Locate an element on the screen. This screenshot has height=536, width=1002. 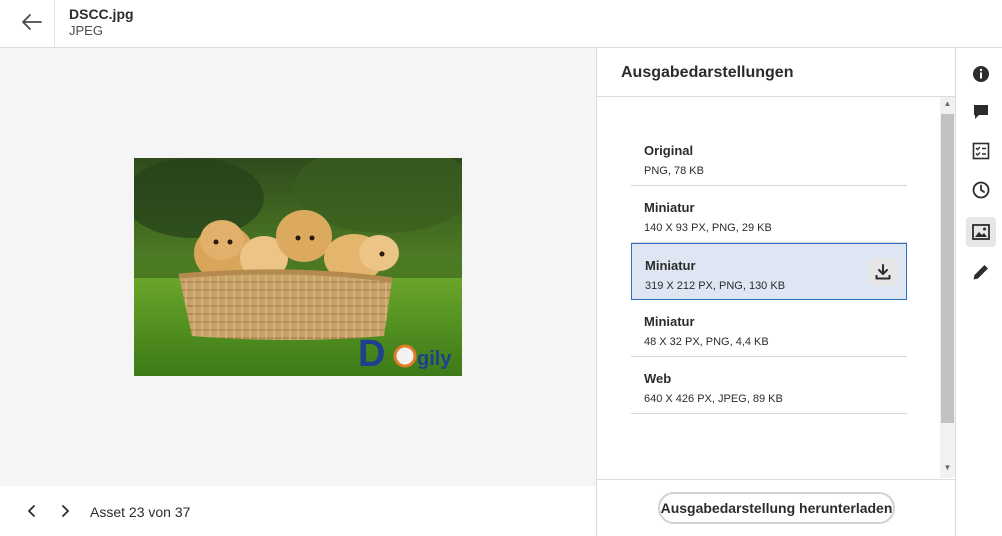
dogily-logo: D gily is located at coordinates (405, 354).